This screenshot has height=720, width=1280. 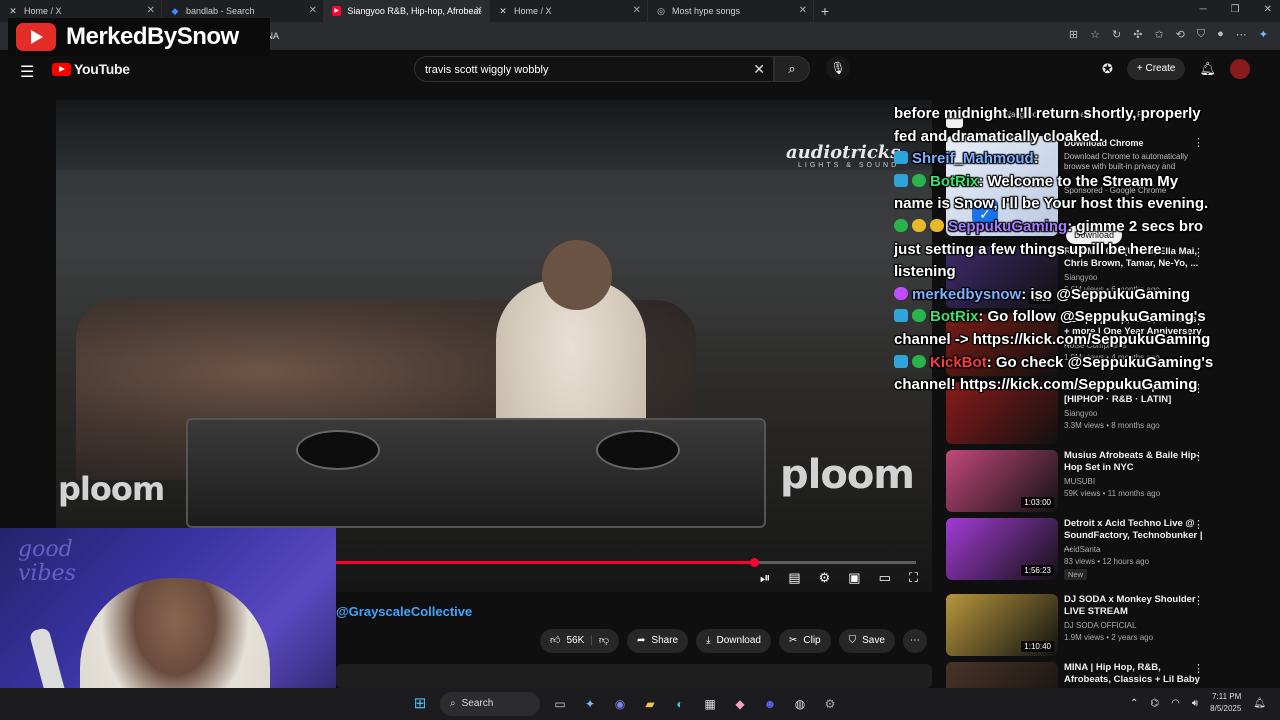 I want to click on video-sponsor: ploom, so click(x=111, y=489).